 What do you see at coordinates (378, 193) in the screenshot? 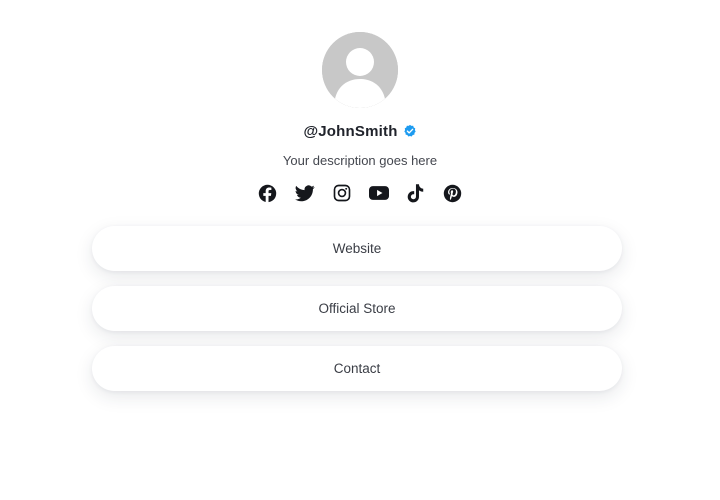
I see `youtube-icon` at bounding box center [378, 193].